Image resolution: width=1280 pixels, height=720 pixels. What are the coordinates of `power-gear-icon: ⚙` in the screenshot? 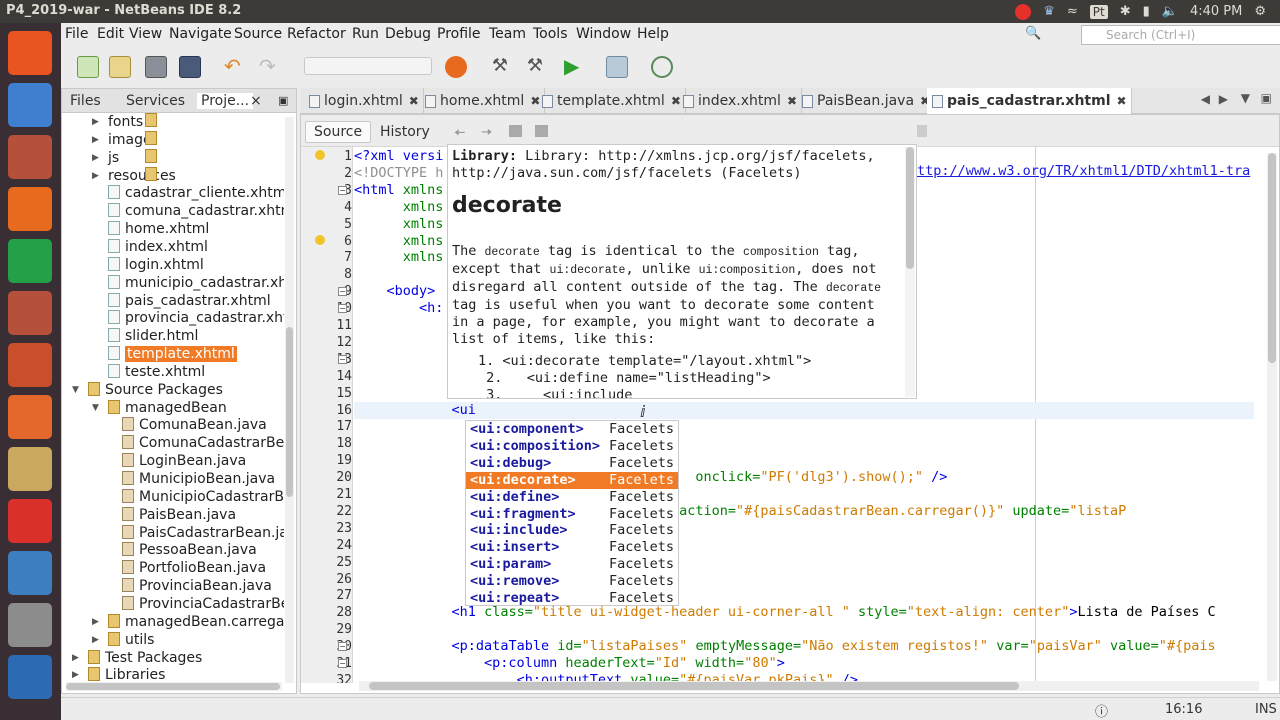 It's located at (1260, 11).